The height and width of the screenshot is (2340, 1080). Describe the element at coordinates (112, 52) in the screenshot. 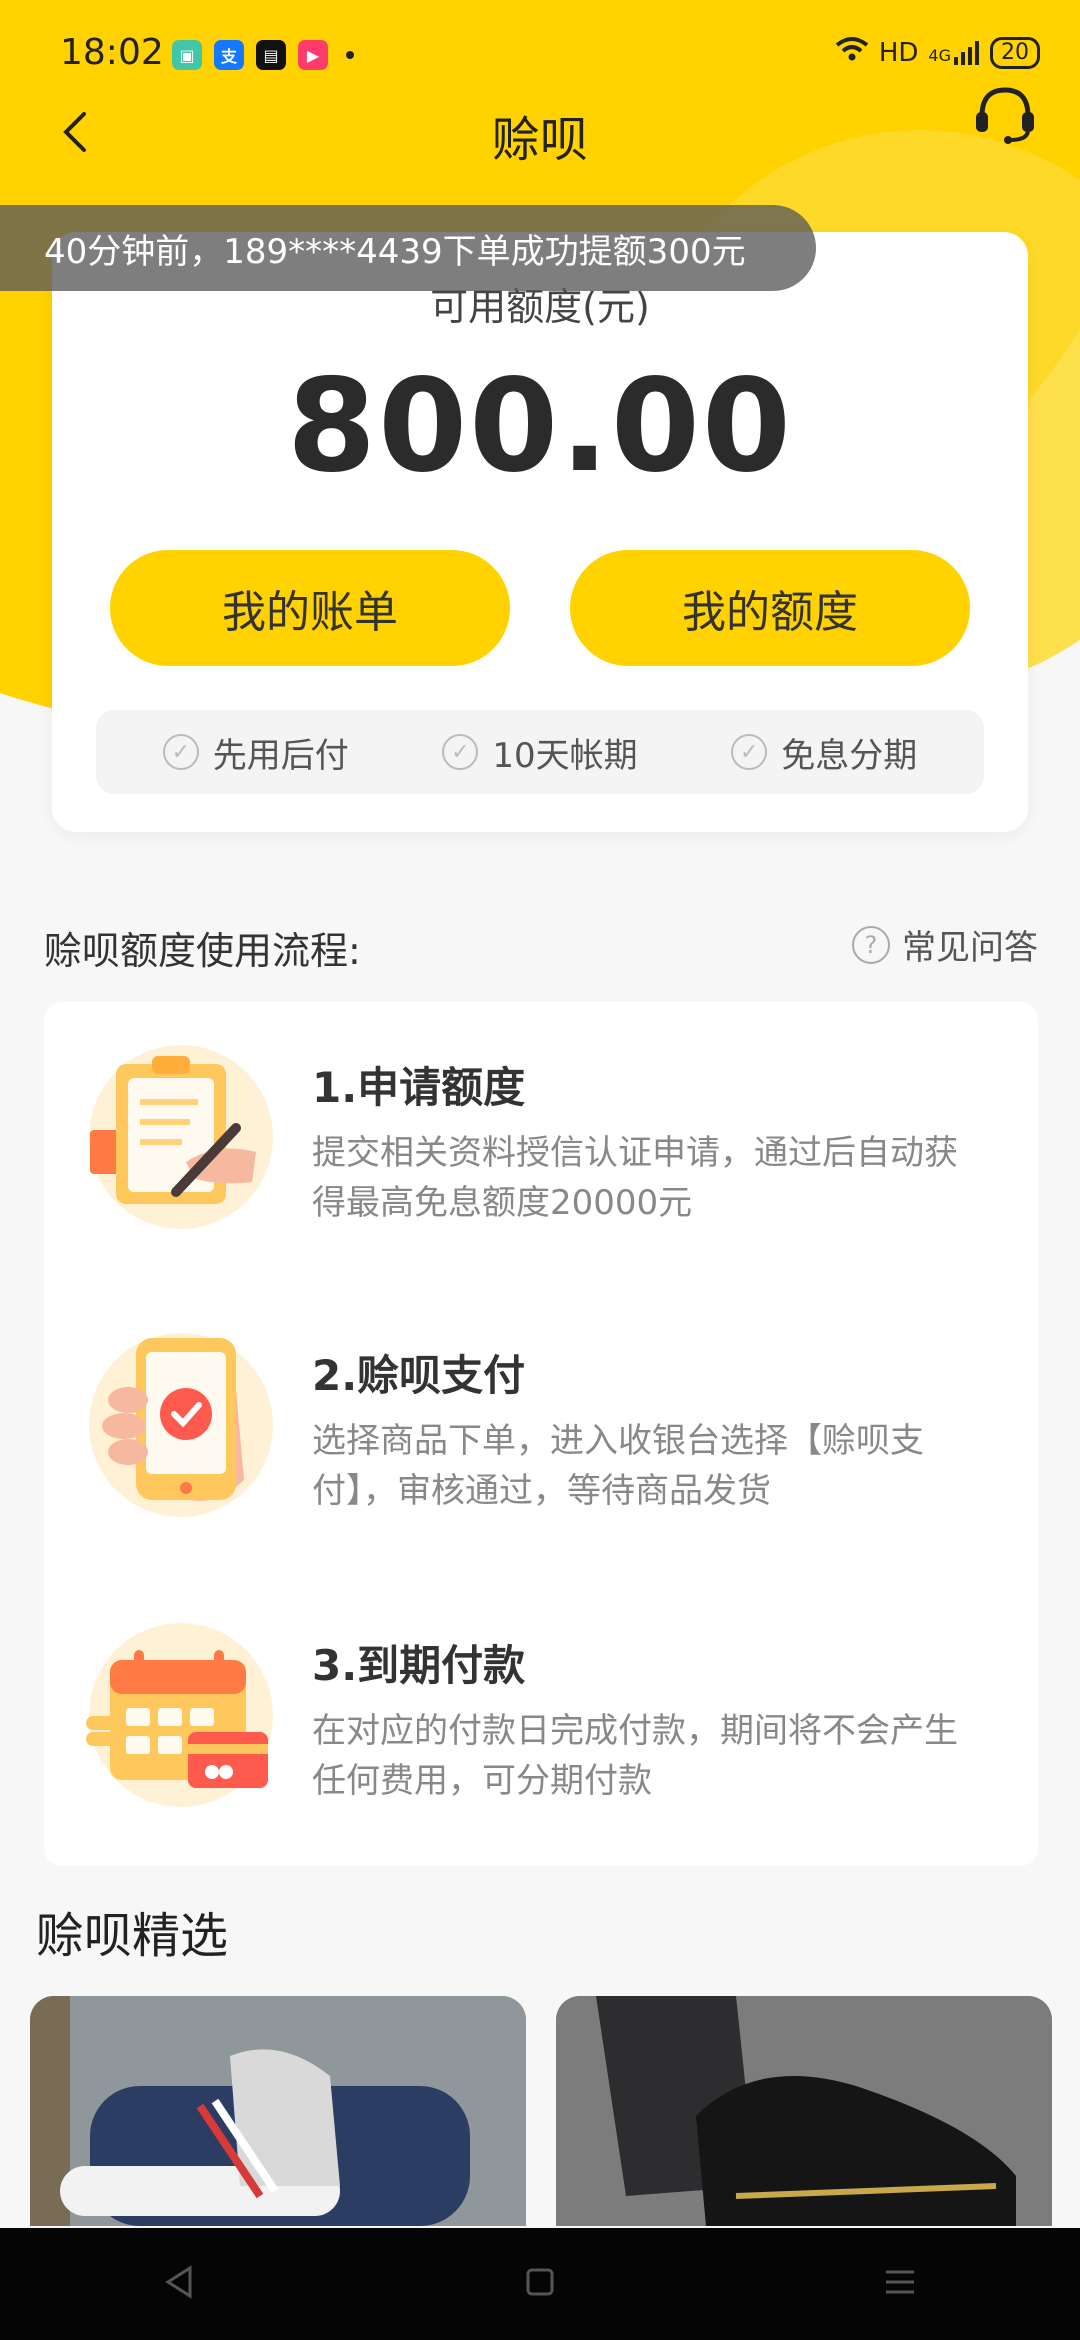

I see `status-time: 18:02` at that location.